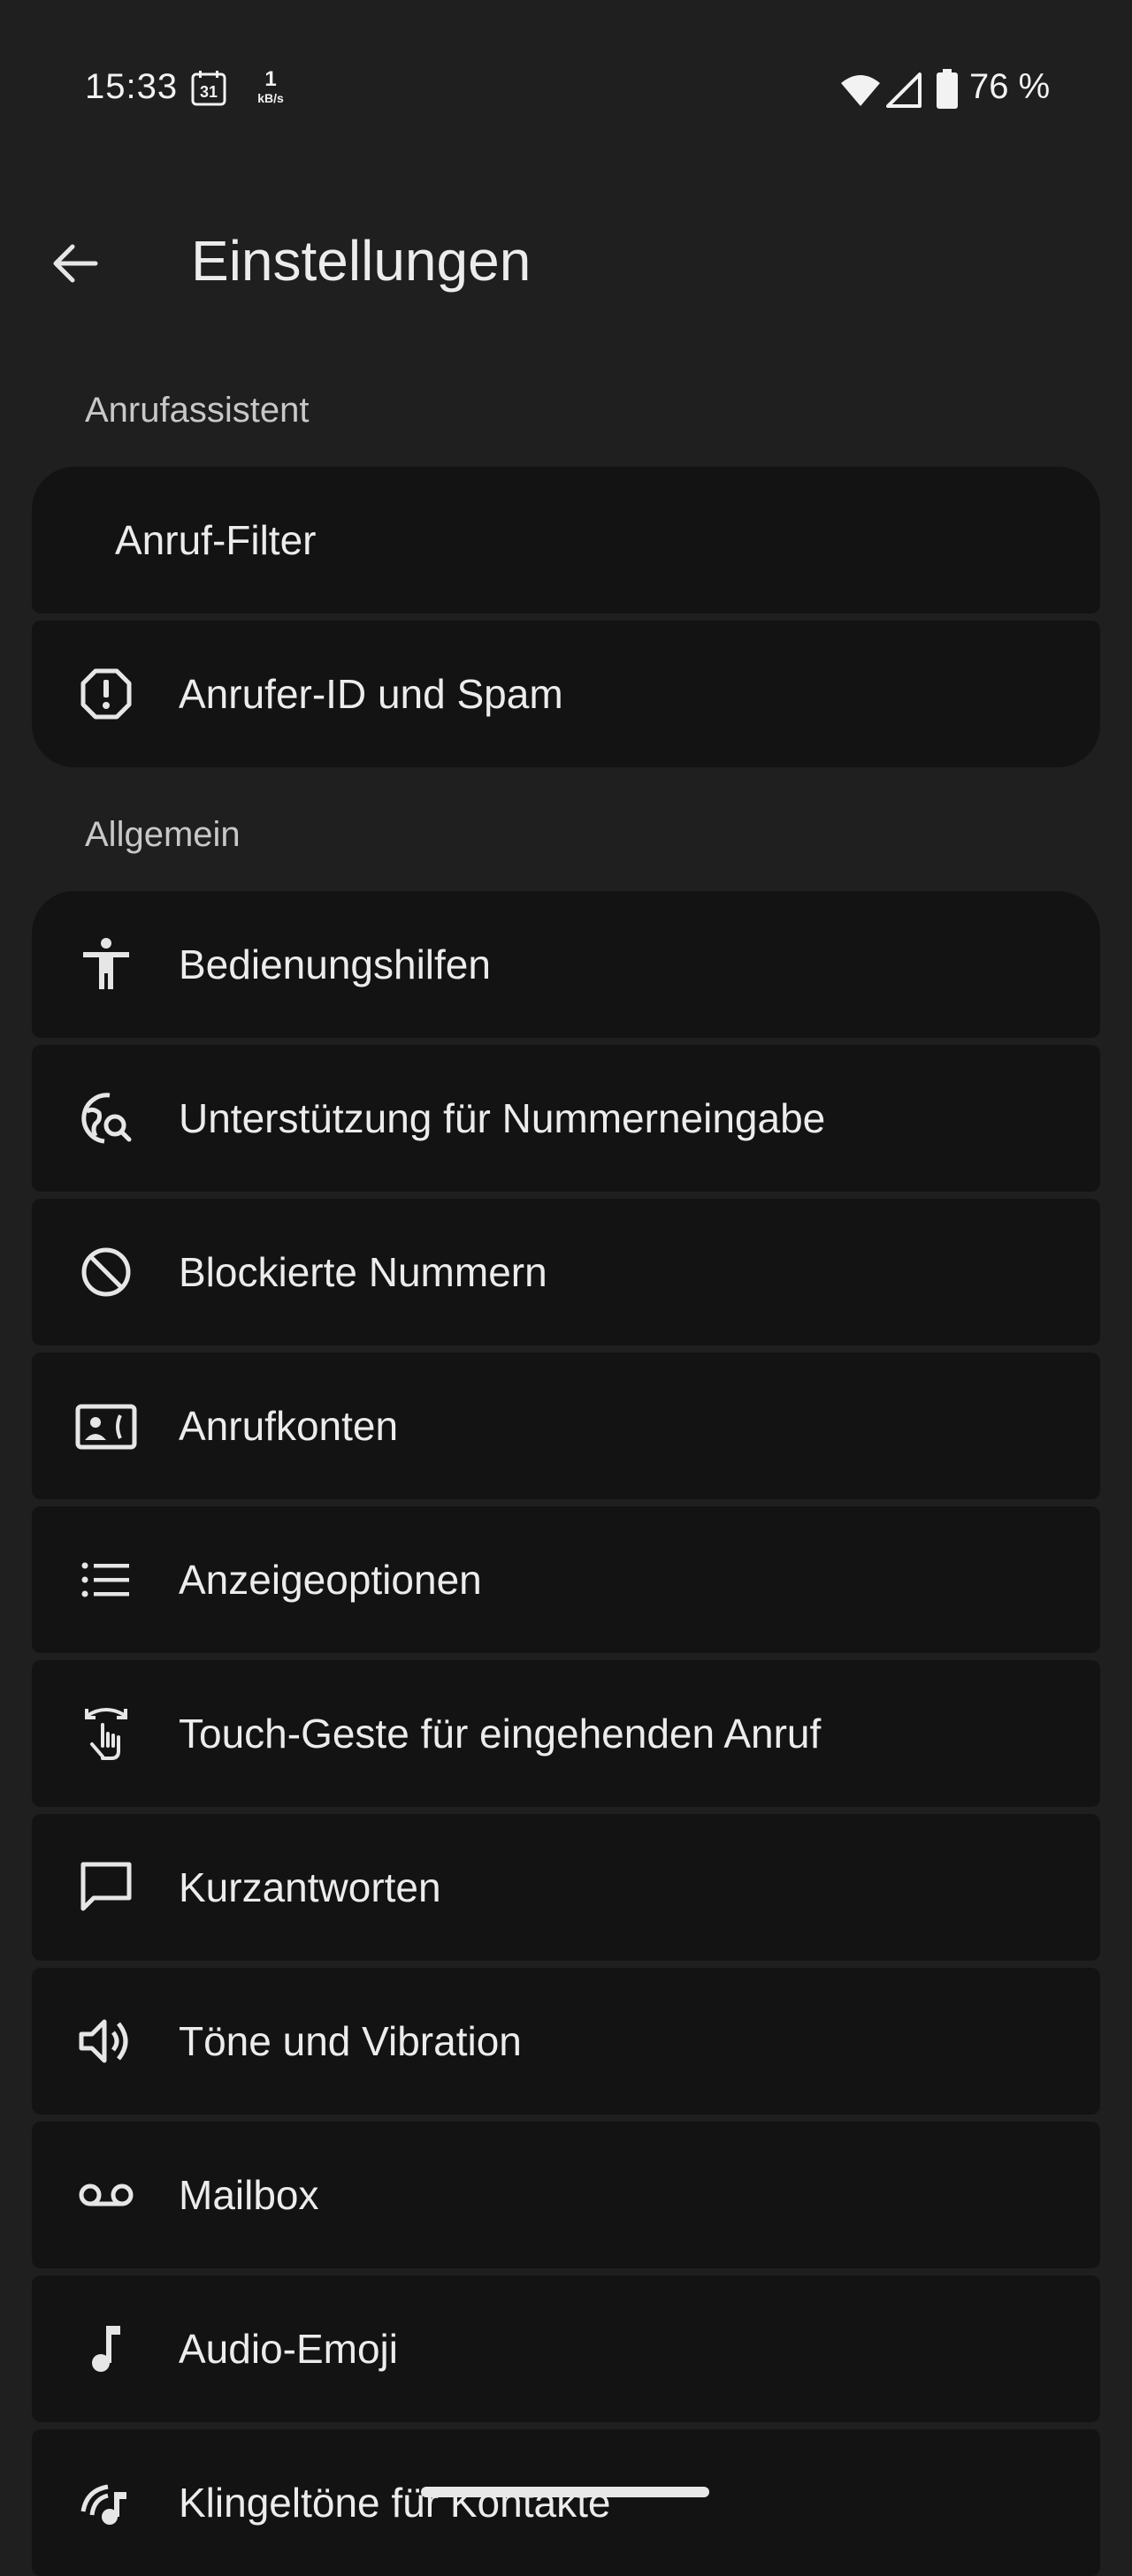  Describe the element at coordinates (216, 540) in the screenshot. I see `settings-item-label: Anruf-Filter` at that location.